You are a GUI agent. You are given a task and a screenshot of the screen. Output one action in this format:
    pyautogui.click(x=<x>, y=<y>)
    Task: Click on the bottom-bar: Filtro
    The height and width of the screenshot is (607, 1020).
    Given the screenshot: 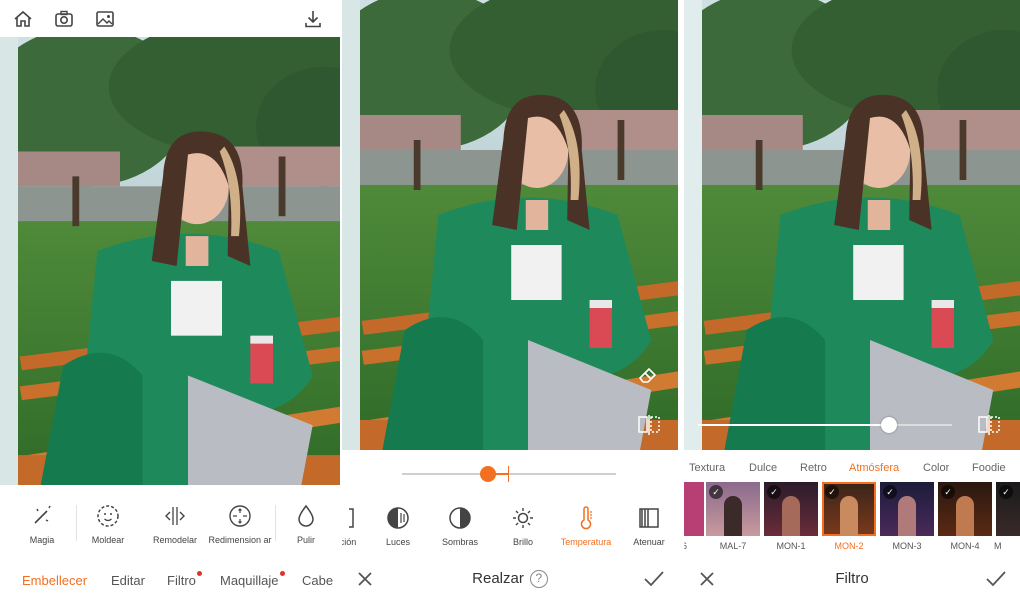 What is the action you would take?
    pyautogui.click(x=852, y=580)
    